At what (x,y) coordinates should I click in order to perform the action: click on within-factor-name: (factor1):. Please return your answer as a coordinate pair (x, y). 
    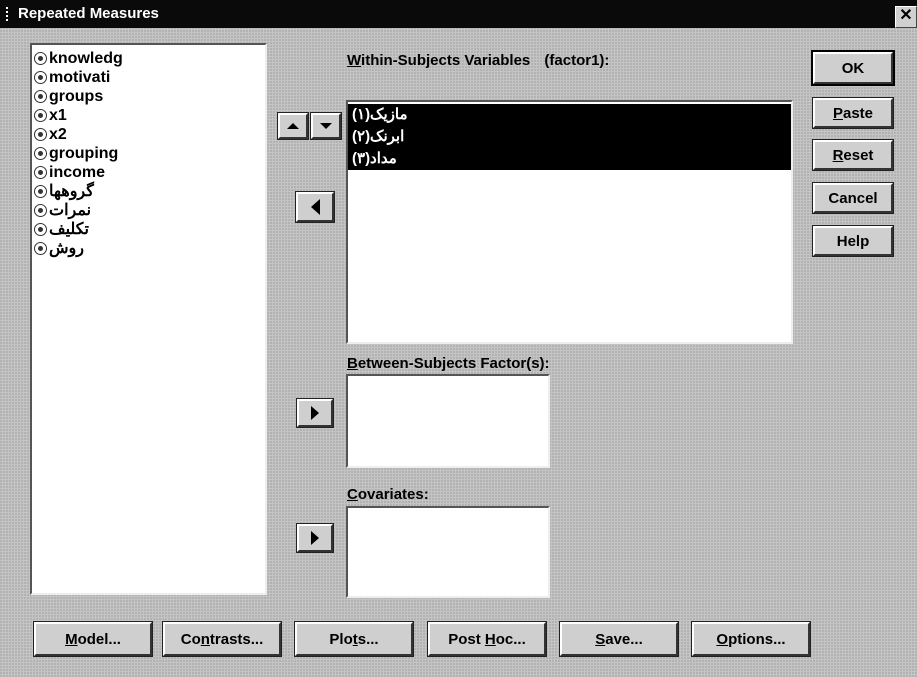
    Looking at the image, I should click on (577, 60).